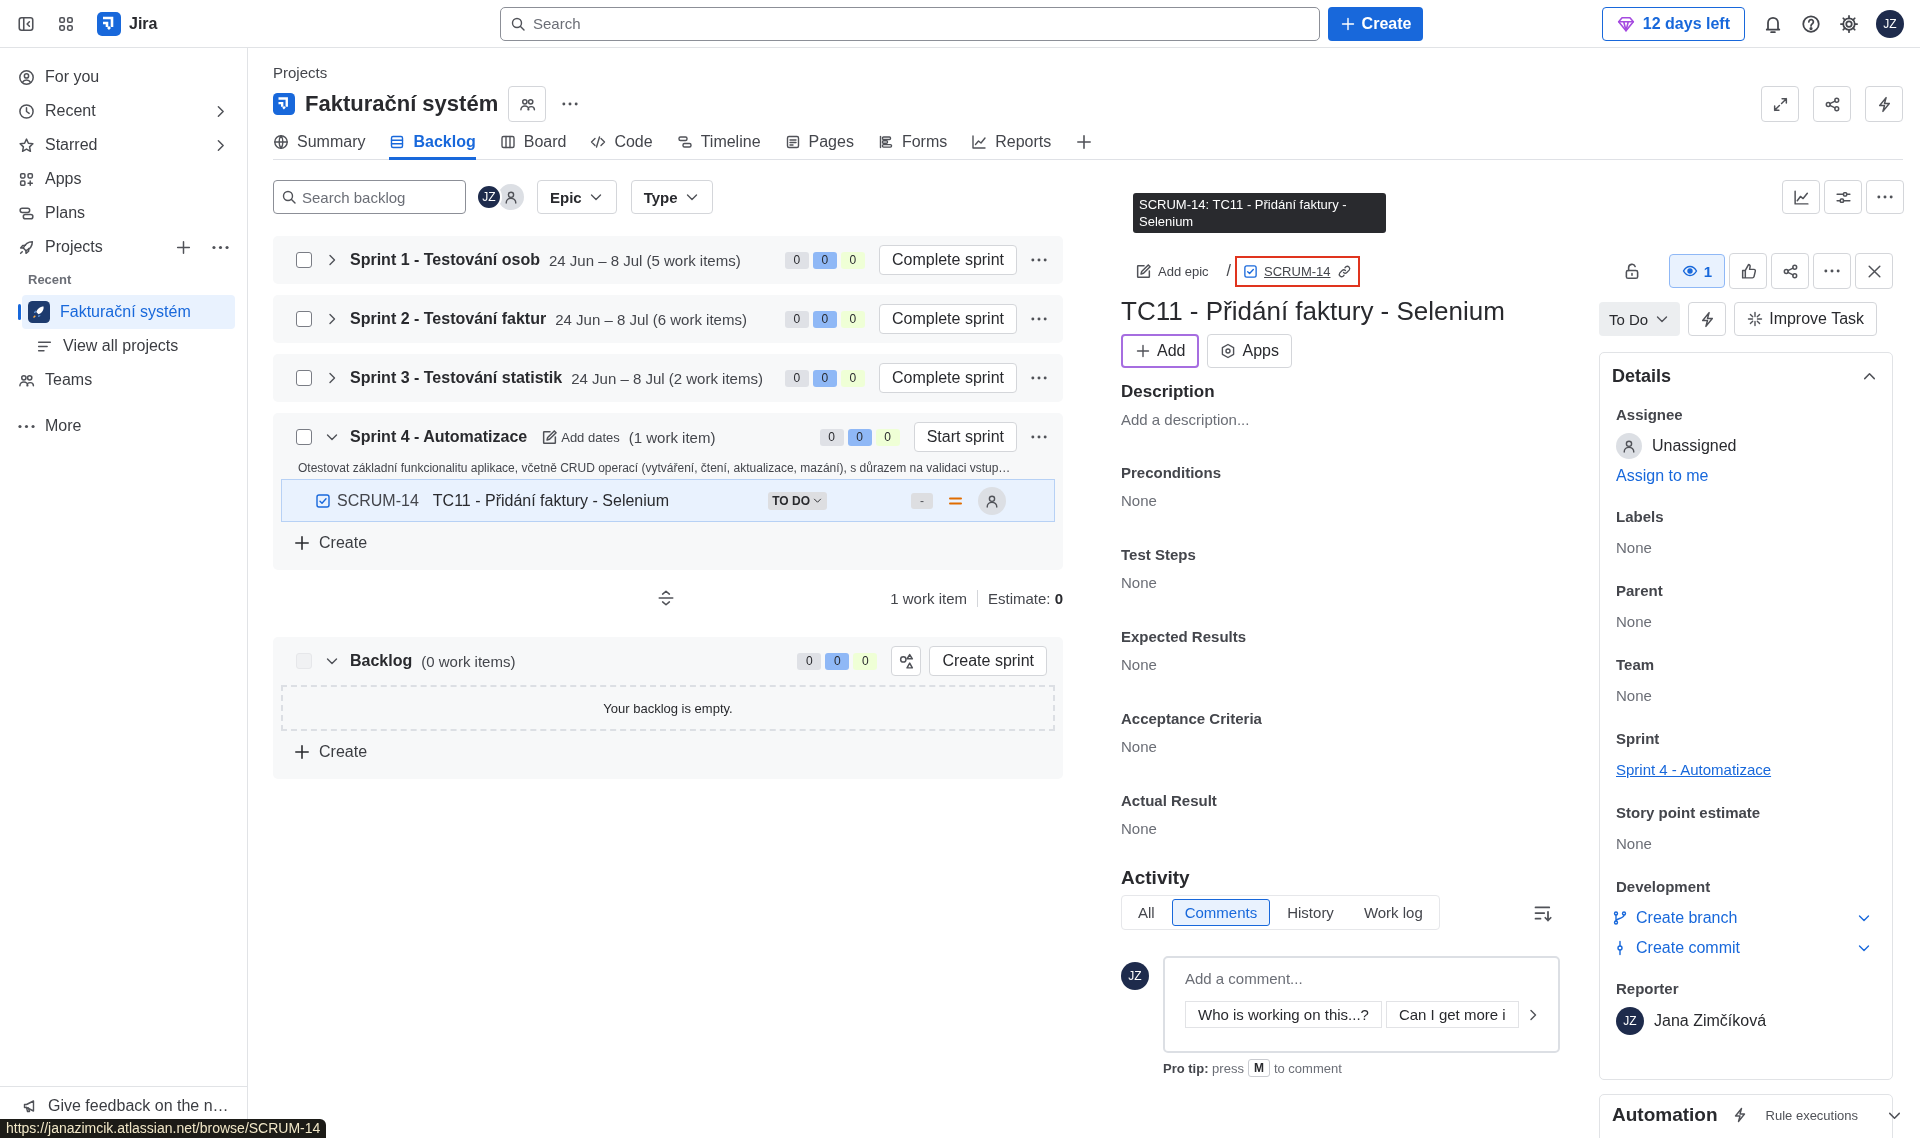 This screenshot has width=1920, height=1138. Describe the element at coordinates (123, 213) in the screenshot. I see `sidebar-item: Plans` at that location.